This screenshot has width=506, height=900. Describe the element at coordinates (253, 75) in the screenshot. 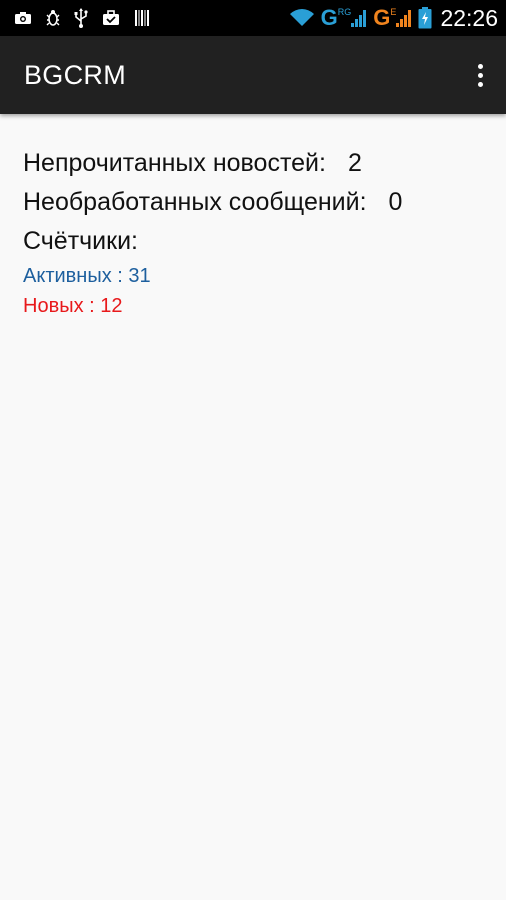

I see `action-bar: BGCRM` at that location.